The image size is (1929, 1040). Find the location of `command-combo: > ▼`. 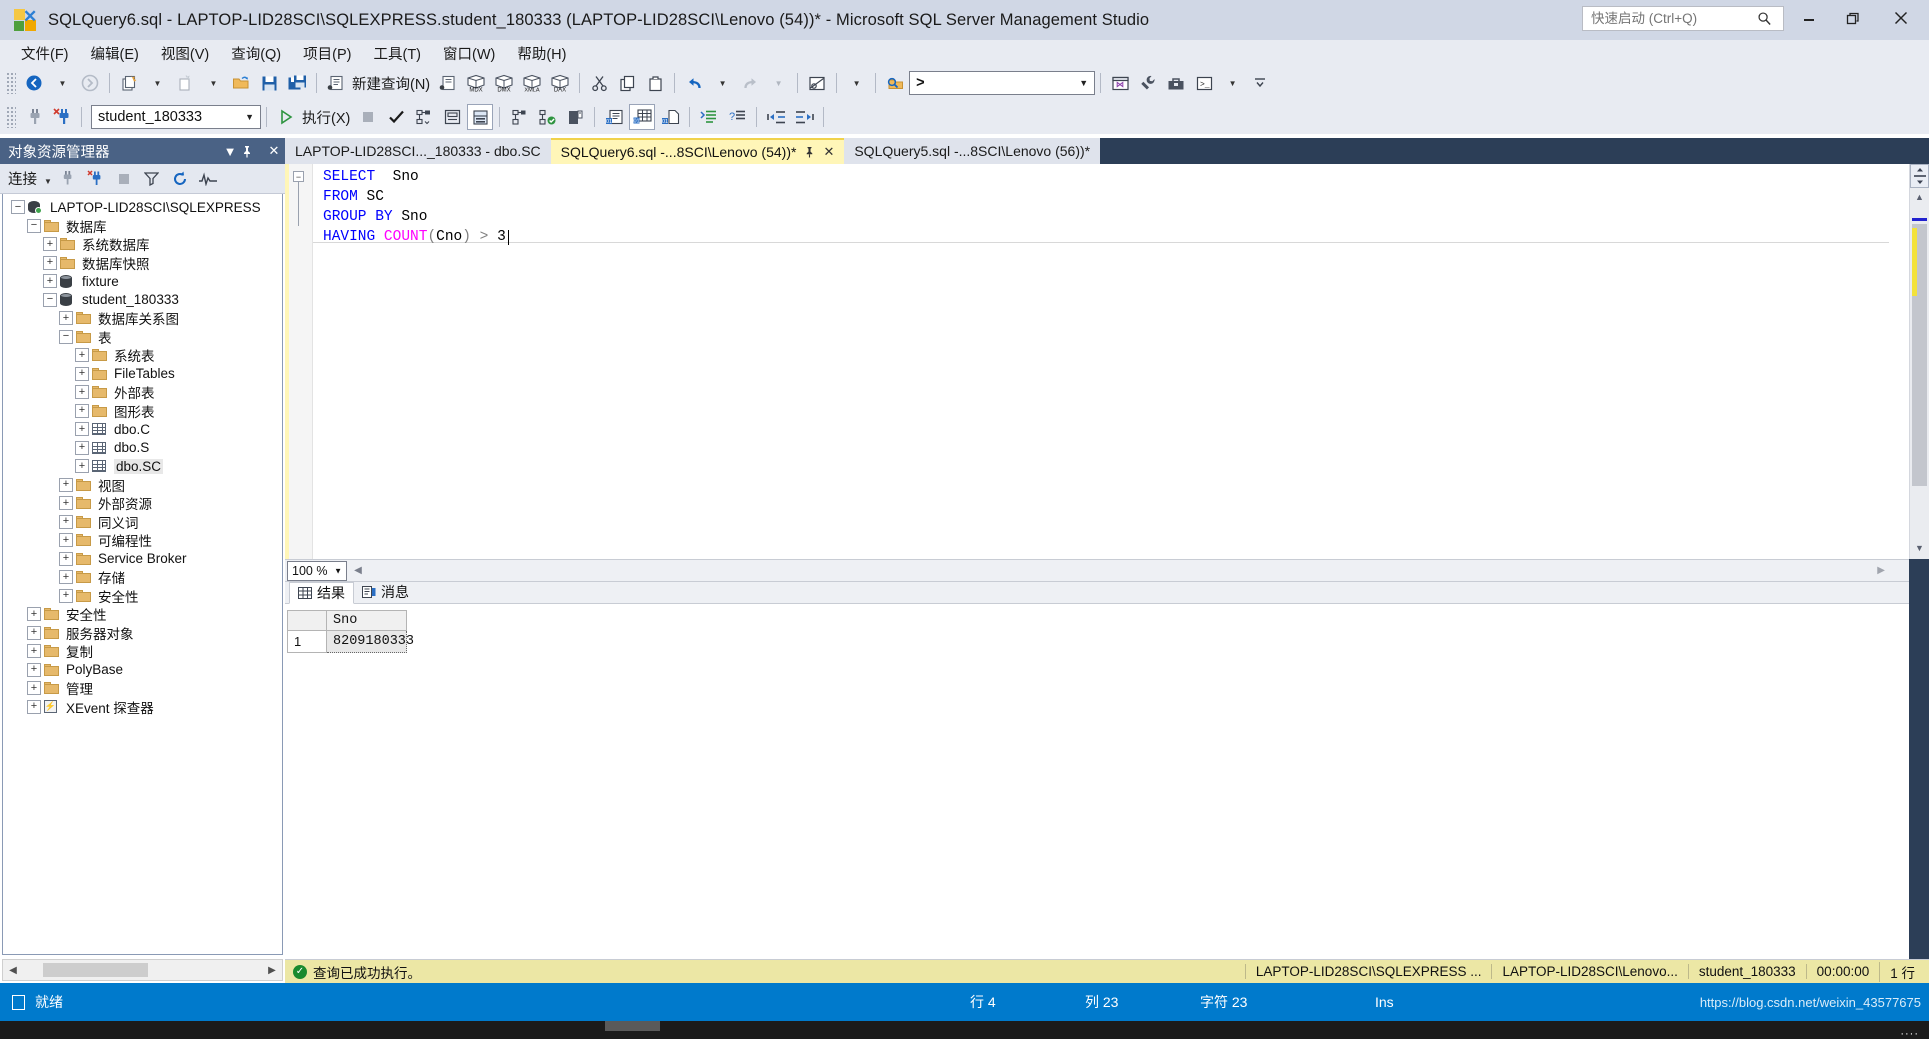

command-combo: > ▼ is located at coordinates (1002, 83).